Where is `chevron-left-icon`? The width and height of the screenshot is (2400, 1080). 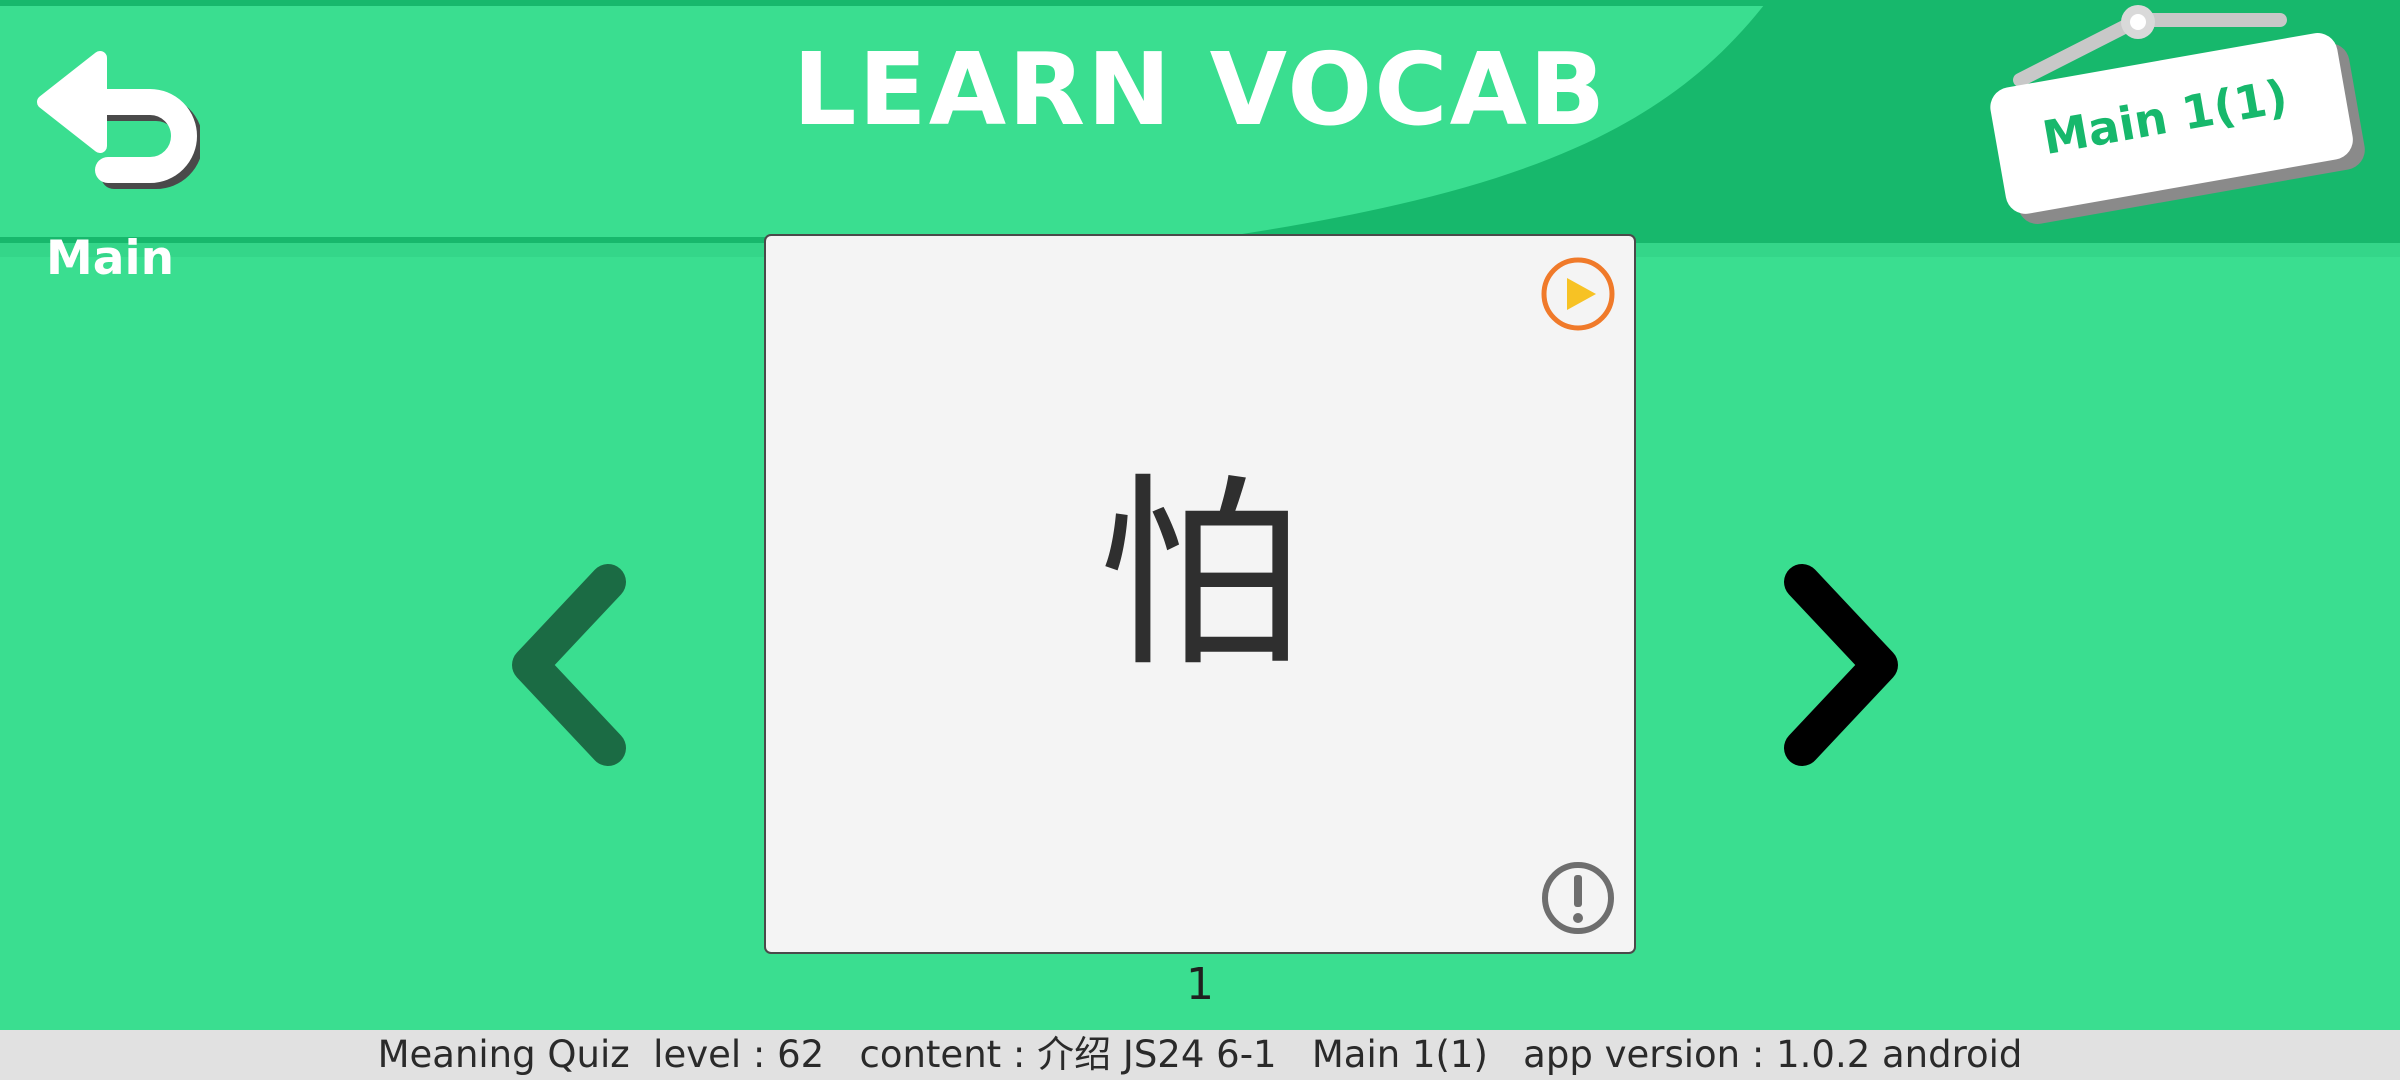 chevron-left-icon is located at coordinates (569, 665).